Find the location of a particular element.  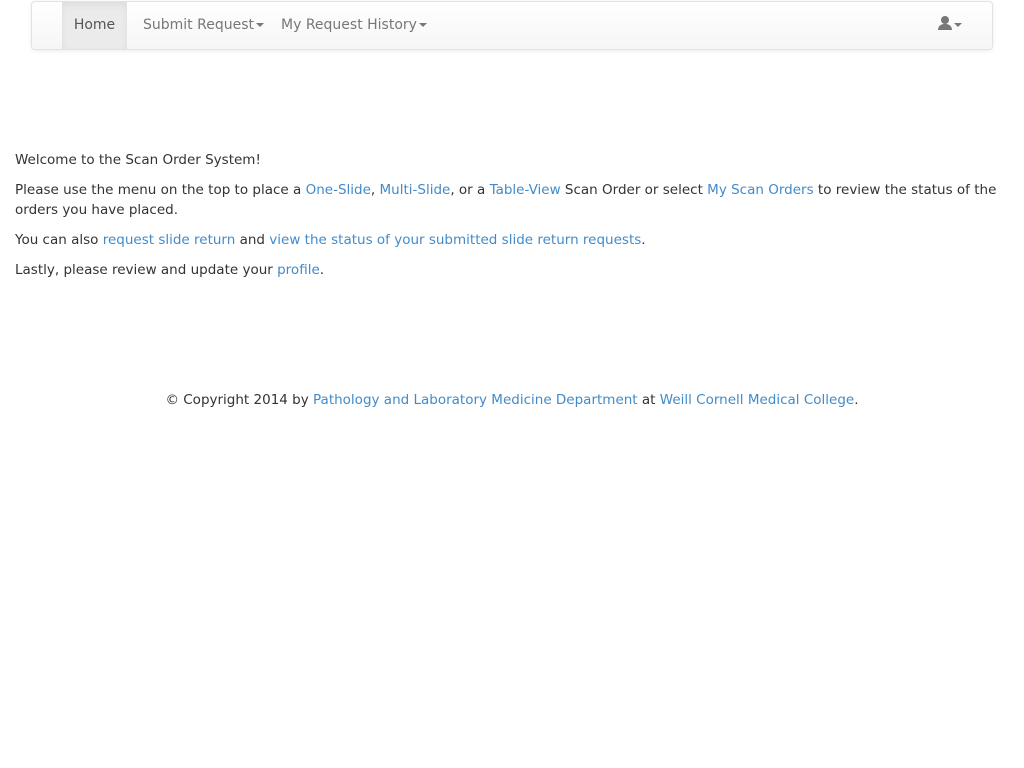

profile-link: profile is located at coordinates (298, 270).